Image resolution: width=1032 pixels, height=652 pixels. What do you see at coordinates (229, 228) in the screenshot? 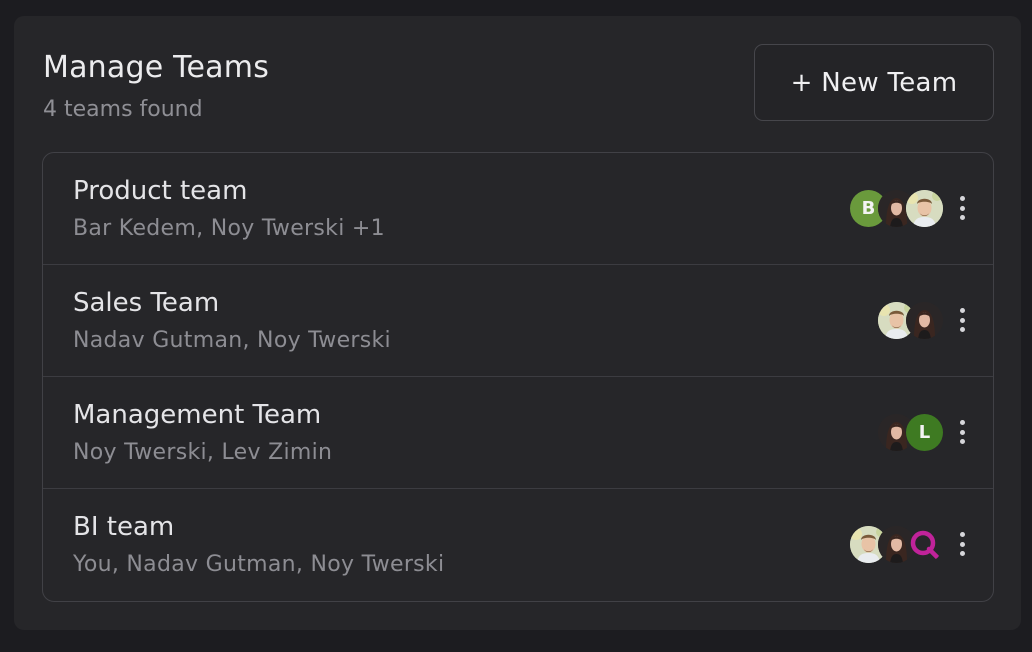
I see `team-members: Bar Kedem, Noy Twerski +1` at bounding box center [229, 228].